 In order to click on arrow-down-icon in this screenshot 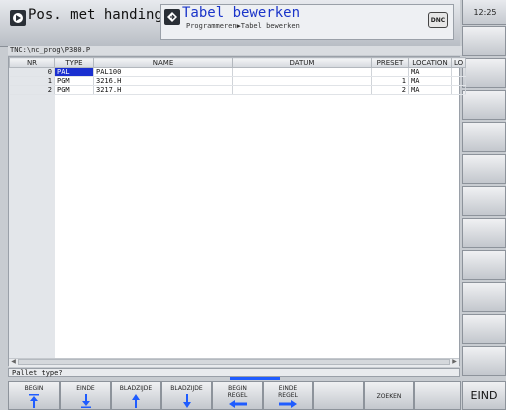, I will do `click(186, 401)`.